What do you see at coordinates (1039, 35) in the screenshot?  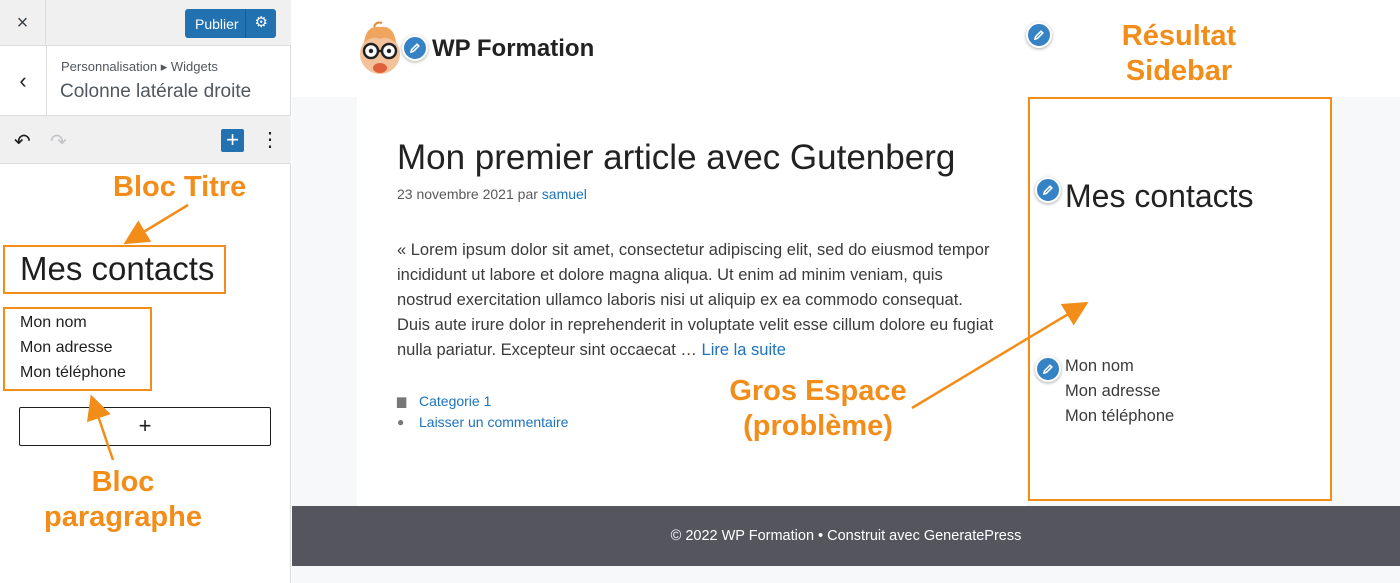 I see `edit-header-pencil-icon` at bounding box center [1039, 35].